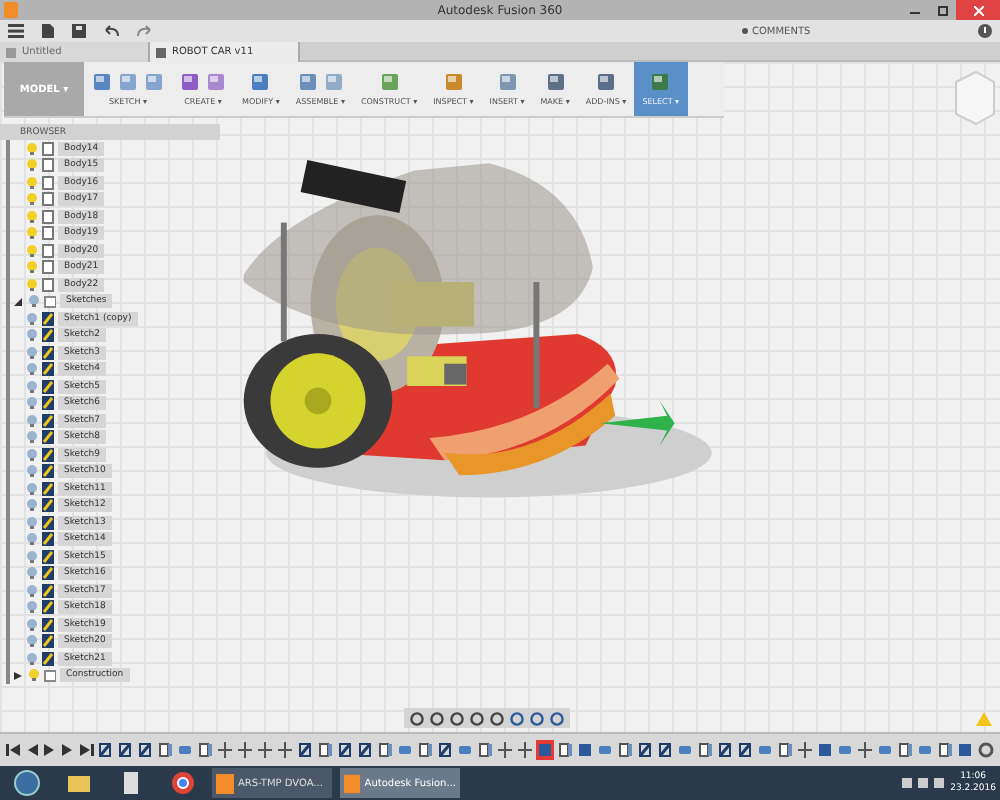 The height and width of the screenshot is (800, 1000). Describe the element at coordinates (50, 750) in the screenshot. I see `play-icon` at that location.